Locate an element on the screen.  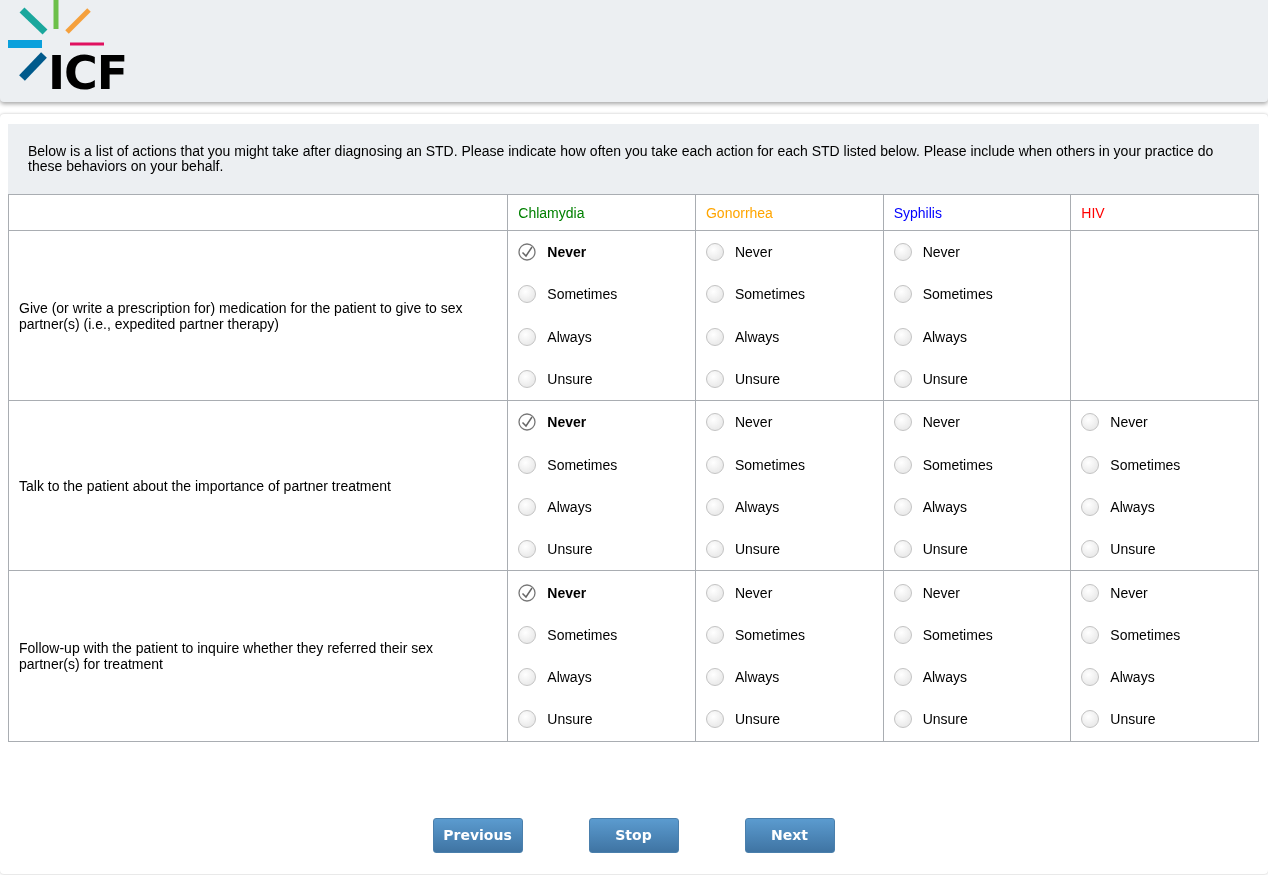
column-header: Chlamydia is located at coordinates (551, 212).